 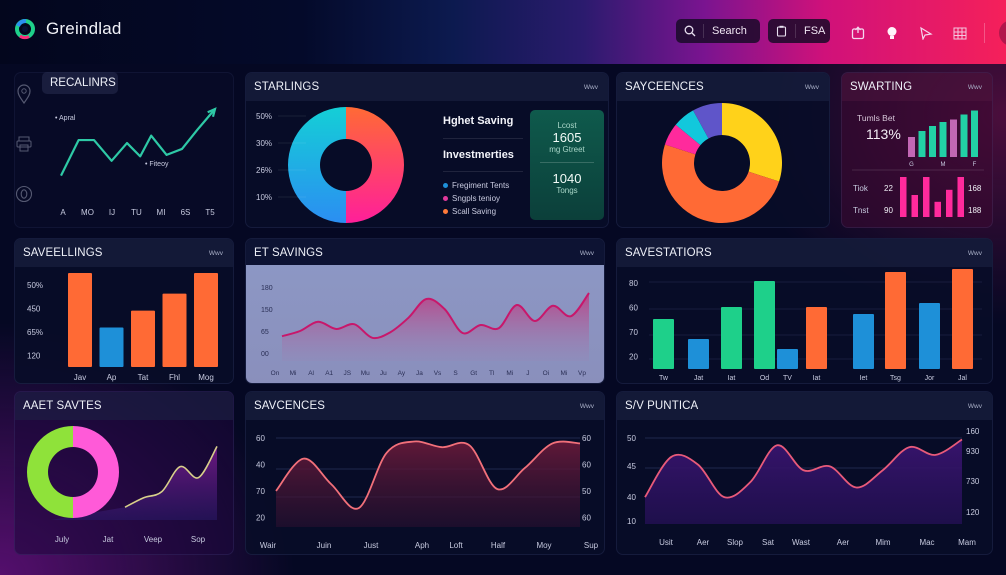 What do you see at coordinates (582, 373) in the screenshot?
I see `x-tick-label: Vp` at bounding box center [582, 373].